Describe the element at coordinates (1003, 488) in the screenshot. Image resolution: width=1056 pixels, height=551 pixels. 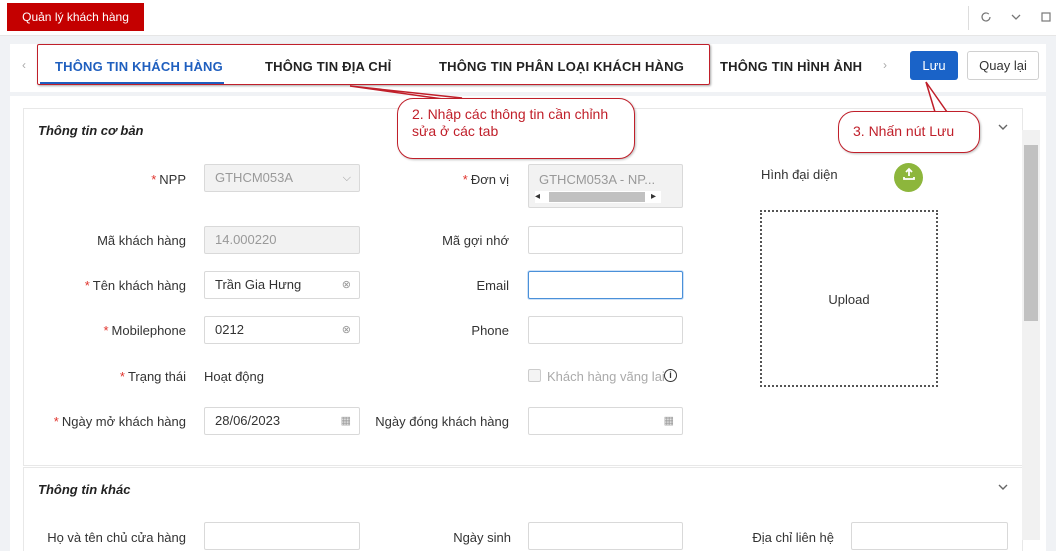
I see `collapse-other-icon` at that location.